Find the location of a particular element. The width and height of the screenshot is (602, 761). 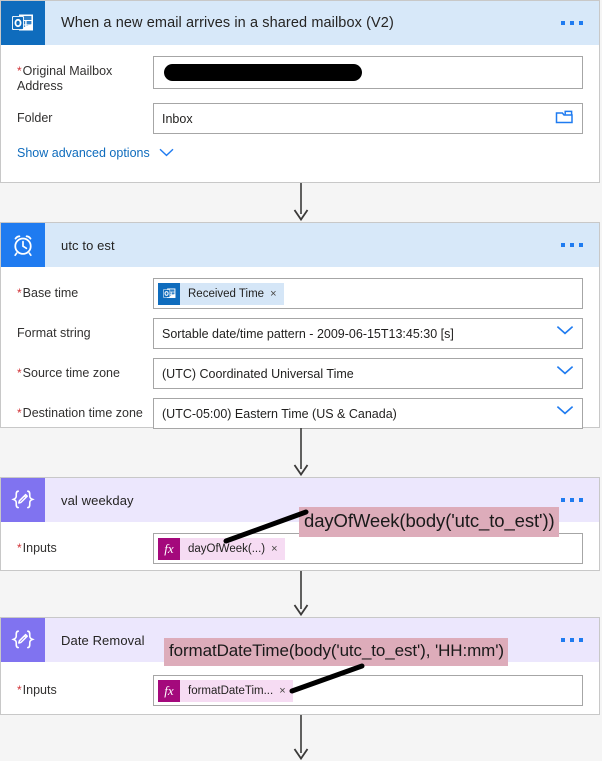

field-row-folder: Folder Inbox is located at coordinates (300, 114).